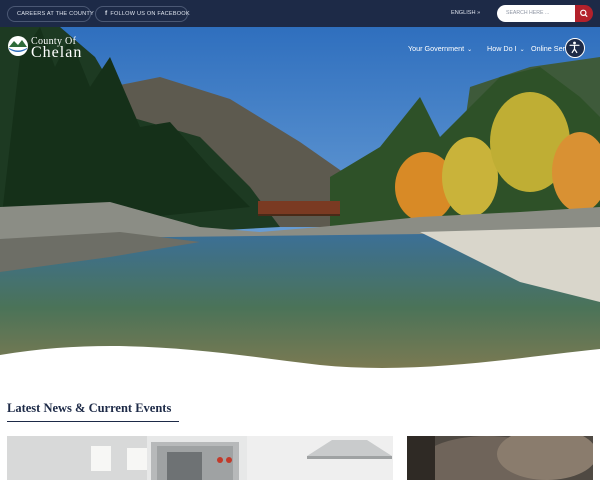  I want to click on nav-how-do-i: How Do I ⌄, so click(506, 48).